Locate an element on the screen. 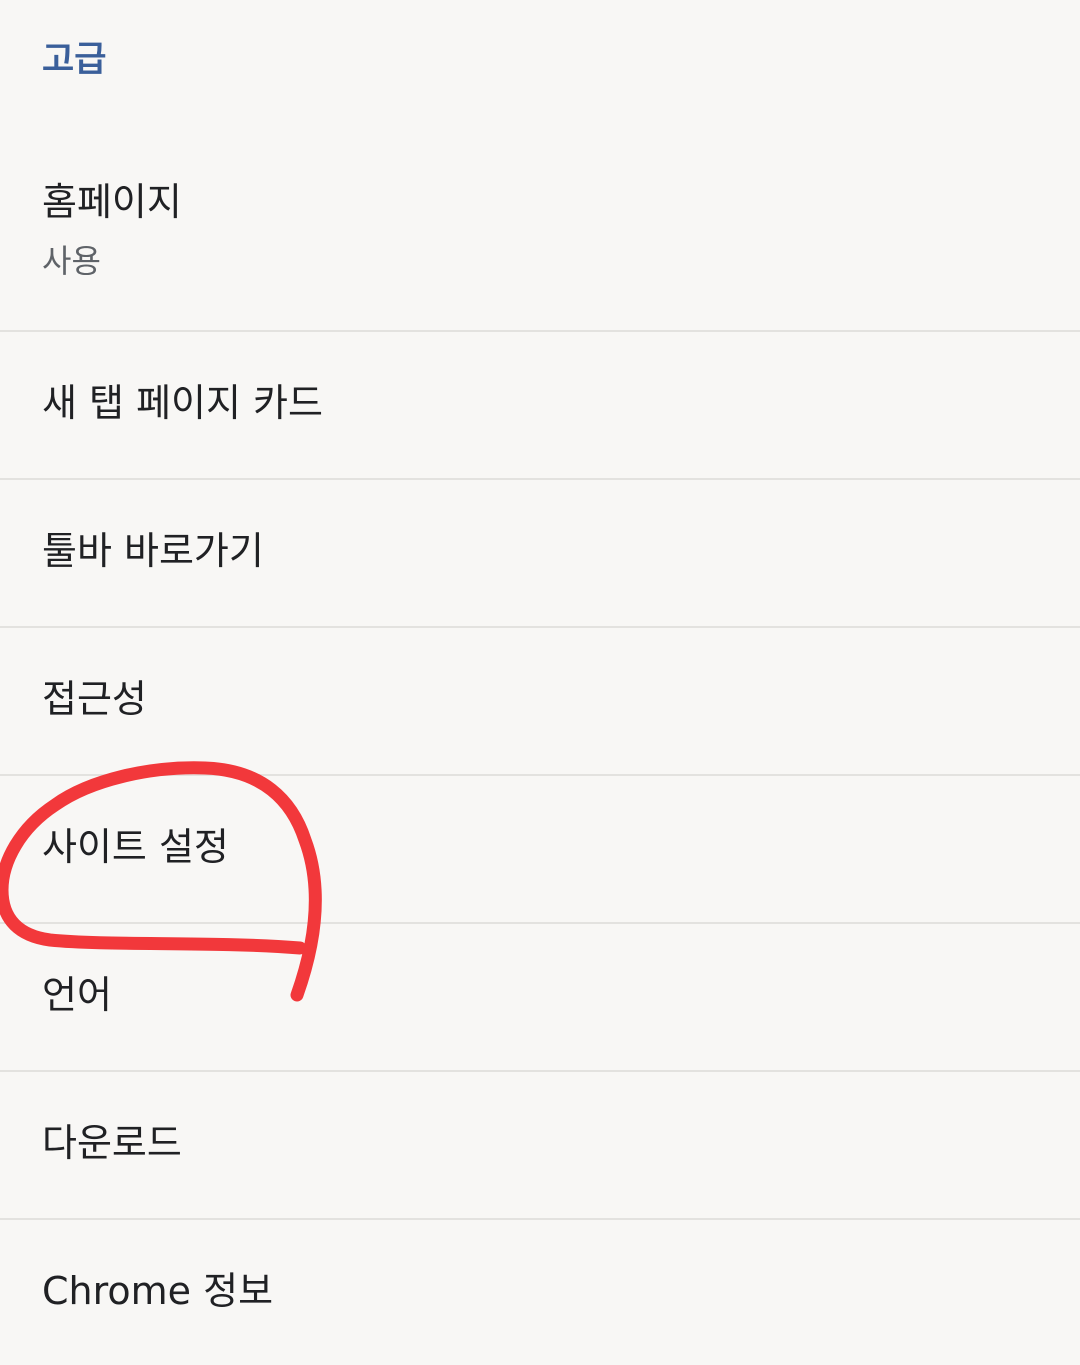  settings-item-subtitle: 사용 is located at coordinates (71, 261).